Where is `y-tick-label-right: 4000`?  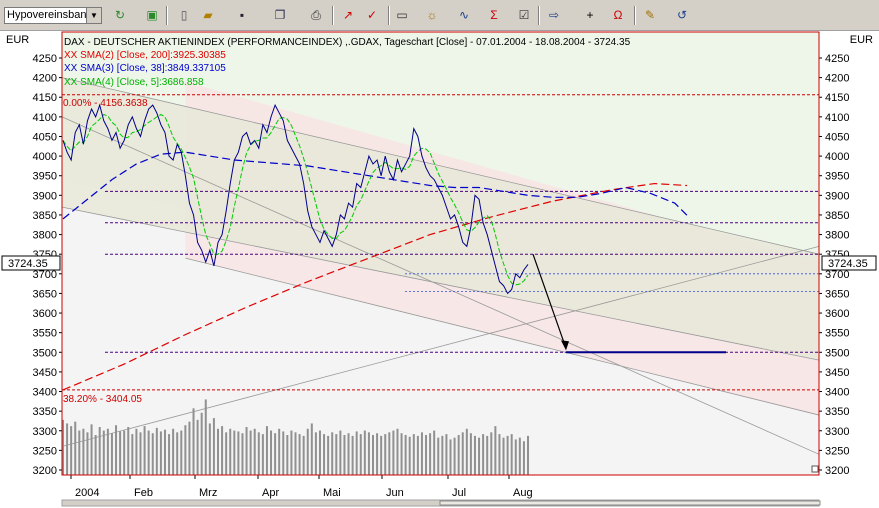 y-tick-label-right: 4000 is located at coordinates (837, 157).